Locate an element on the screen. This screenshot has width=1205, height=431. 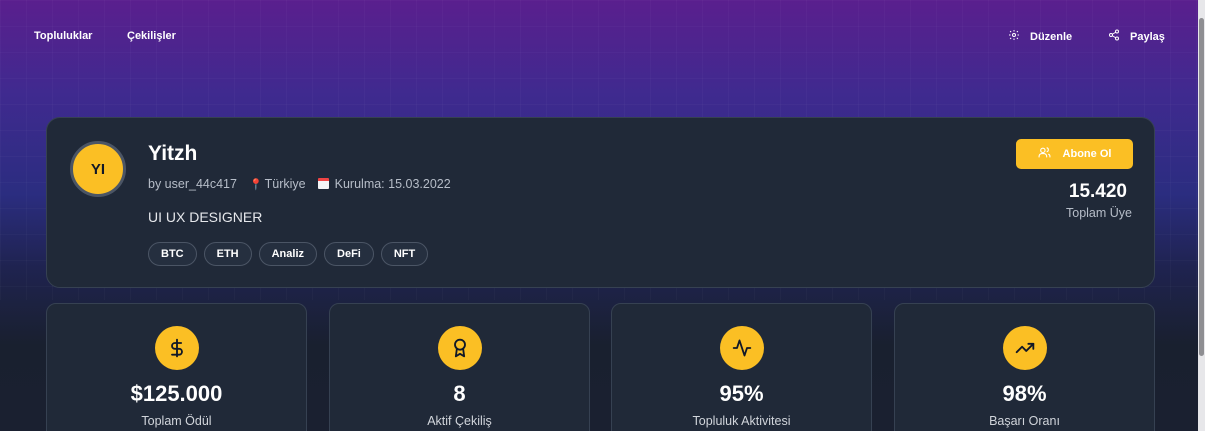
gear-icon is located at coordinates (1014, 36).